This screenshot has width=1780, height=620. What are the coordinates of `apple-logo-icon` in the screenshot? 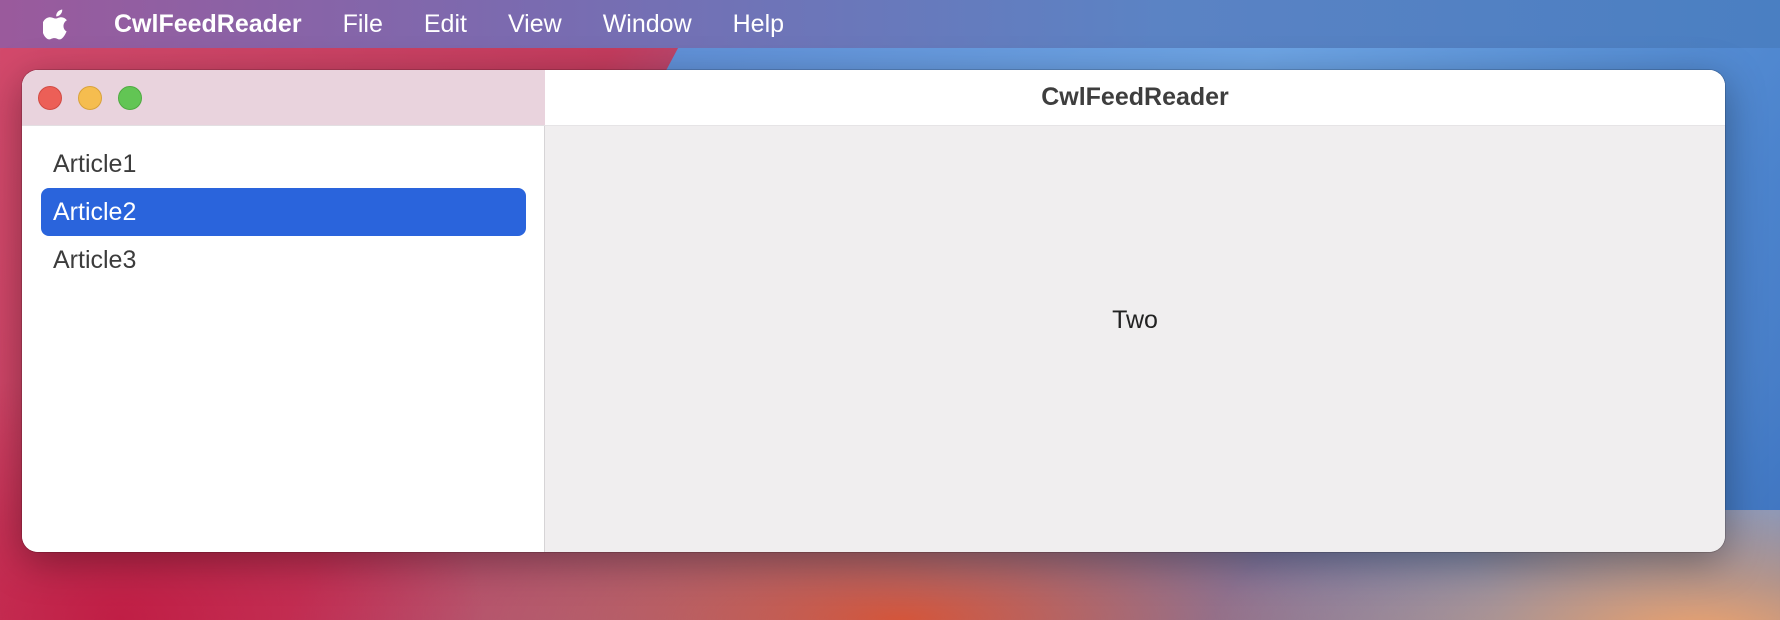 It's located at (57, 24).